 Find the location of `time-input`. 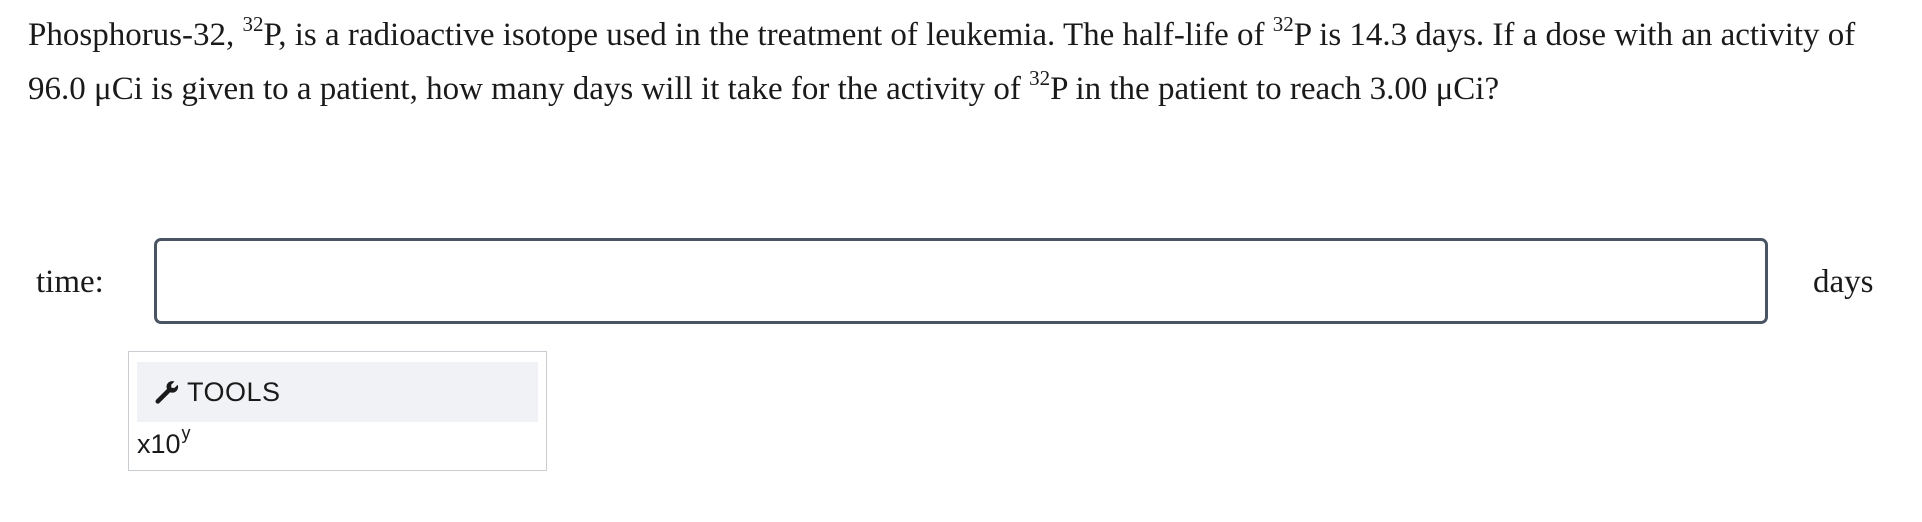

time-input is located at coordinates (961, 281).